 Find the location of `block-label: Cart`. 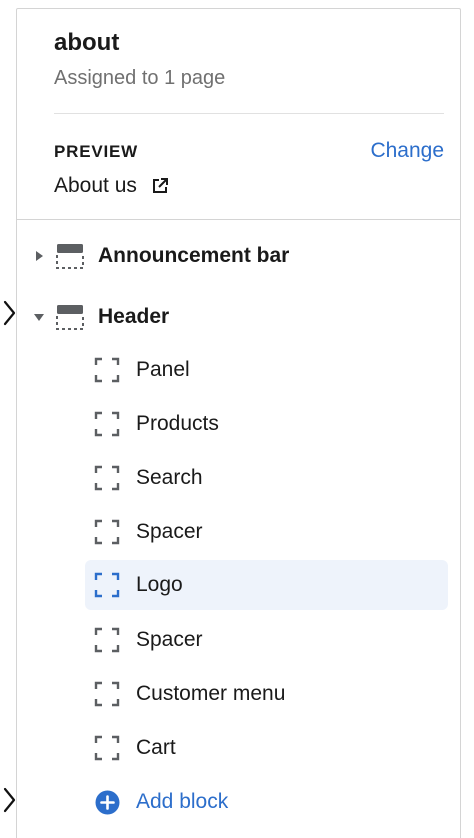

block-label: Cart is located at coordinates (156, 747).